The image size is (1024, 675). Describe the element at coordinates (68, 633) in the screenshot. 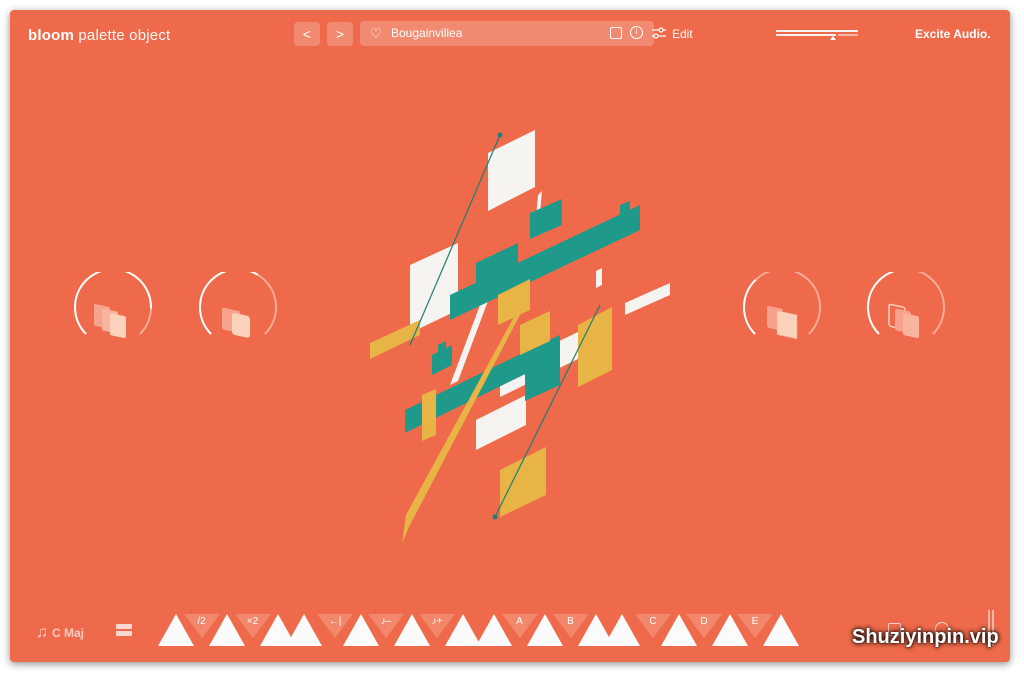

I see `key-label: C Maj` at that location.